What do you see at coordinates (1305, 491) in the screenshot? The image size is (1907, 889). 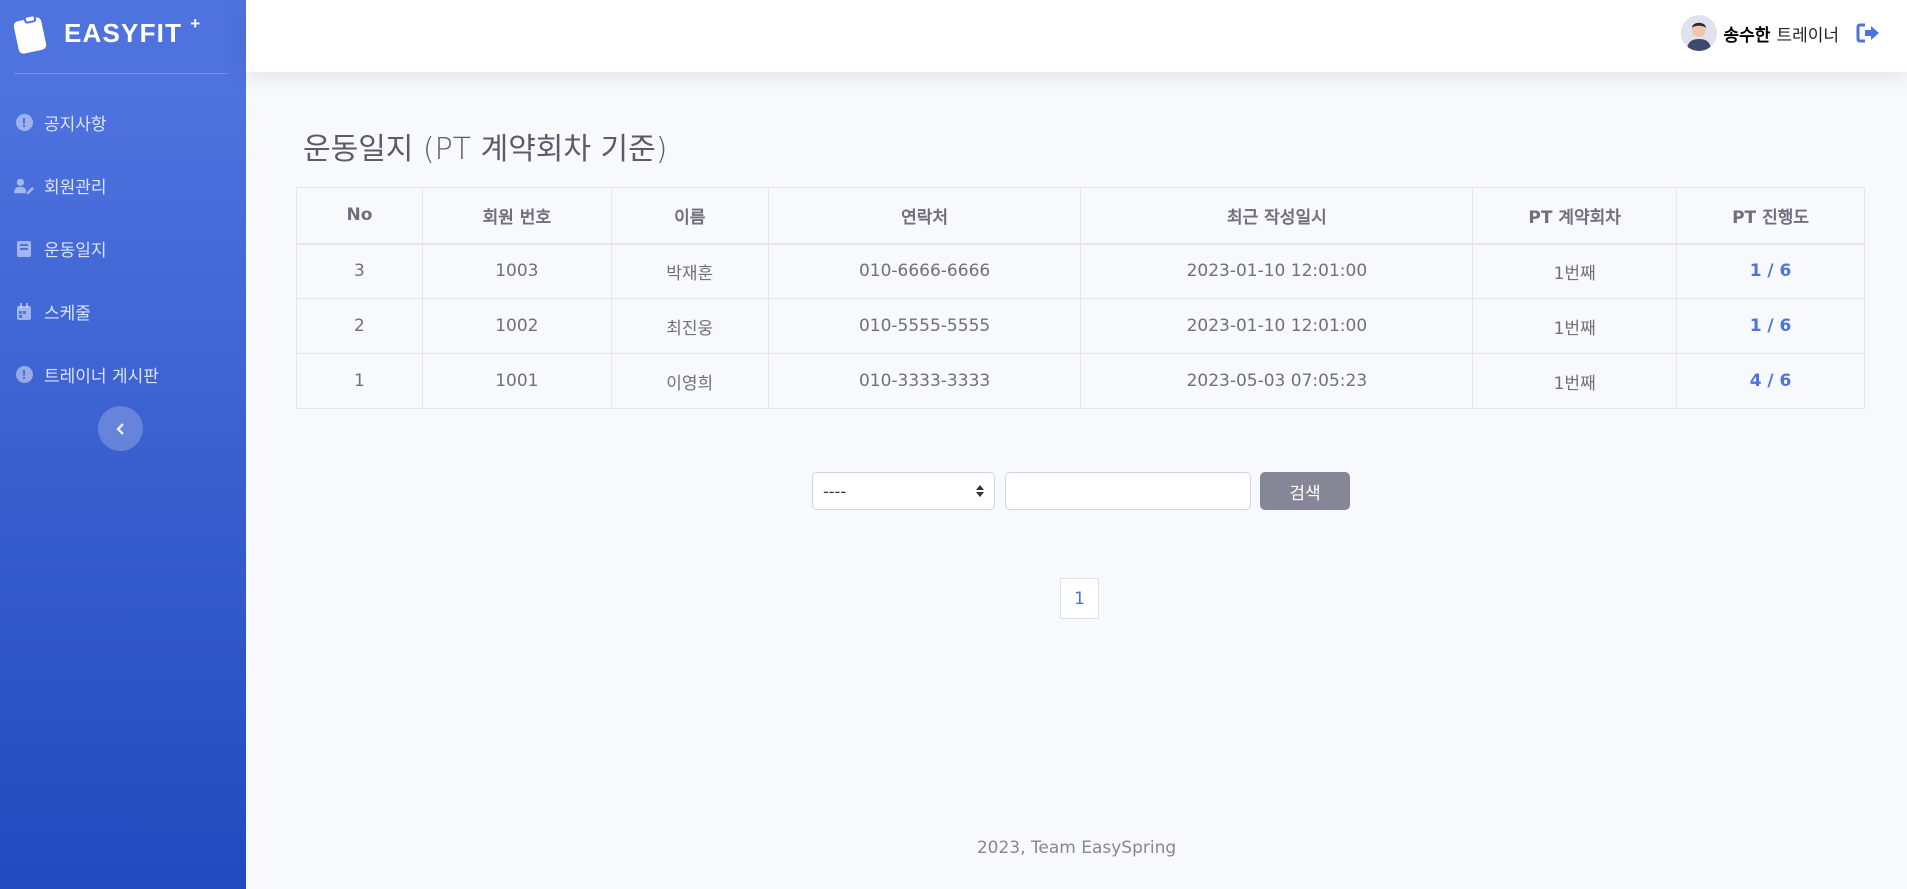 I see `search-button: 검색` at bounding box center [1305, 491].